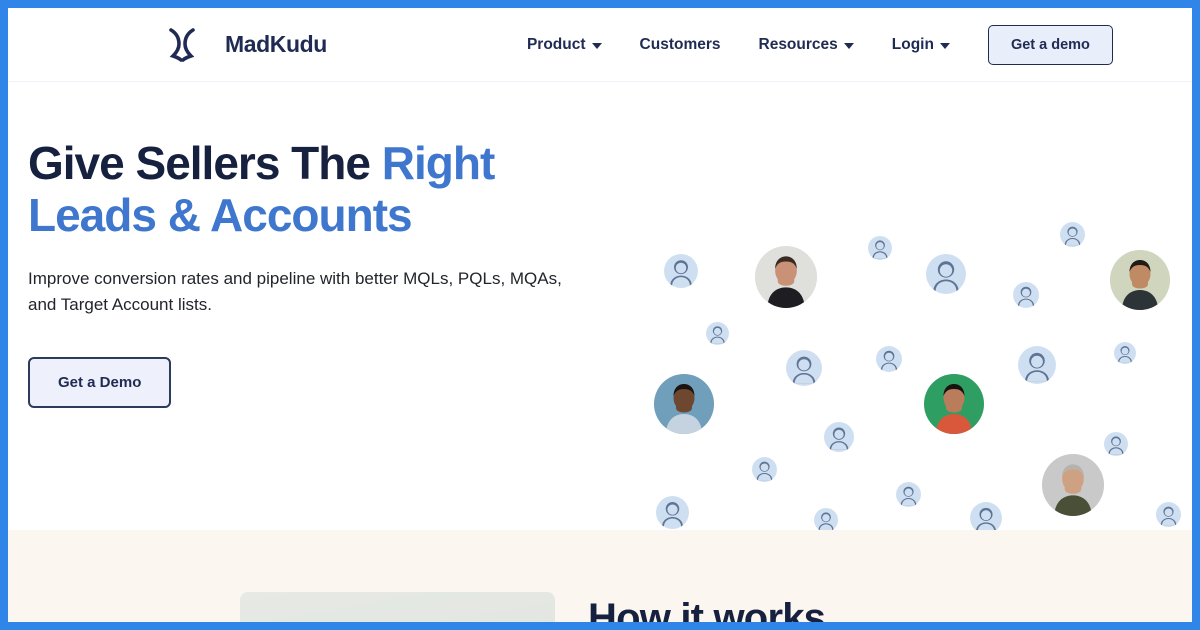 This screenshot has width=1200, height=630. I want to click on section-heading: How it works, so click(707, 609).